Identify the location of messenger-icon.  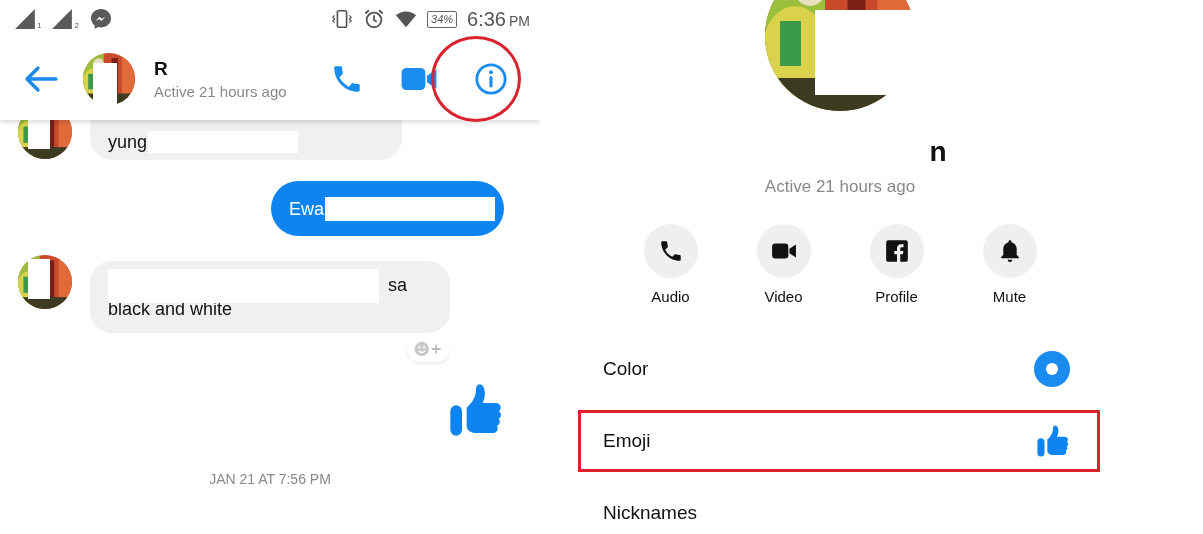
(100, 19).